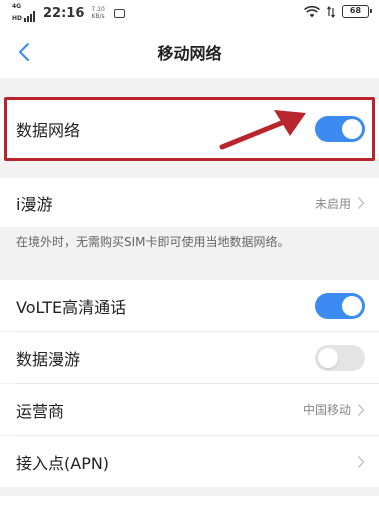 The image size is (379, 520). I want to click on next-section-row, so click(189, 508).